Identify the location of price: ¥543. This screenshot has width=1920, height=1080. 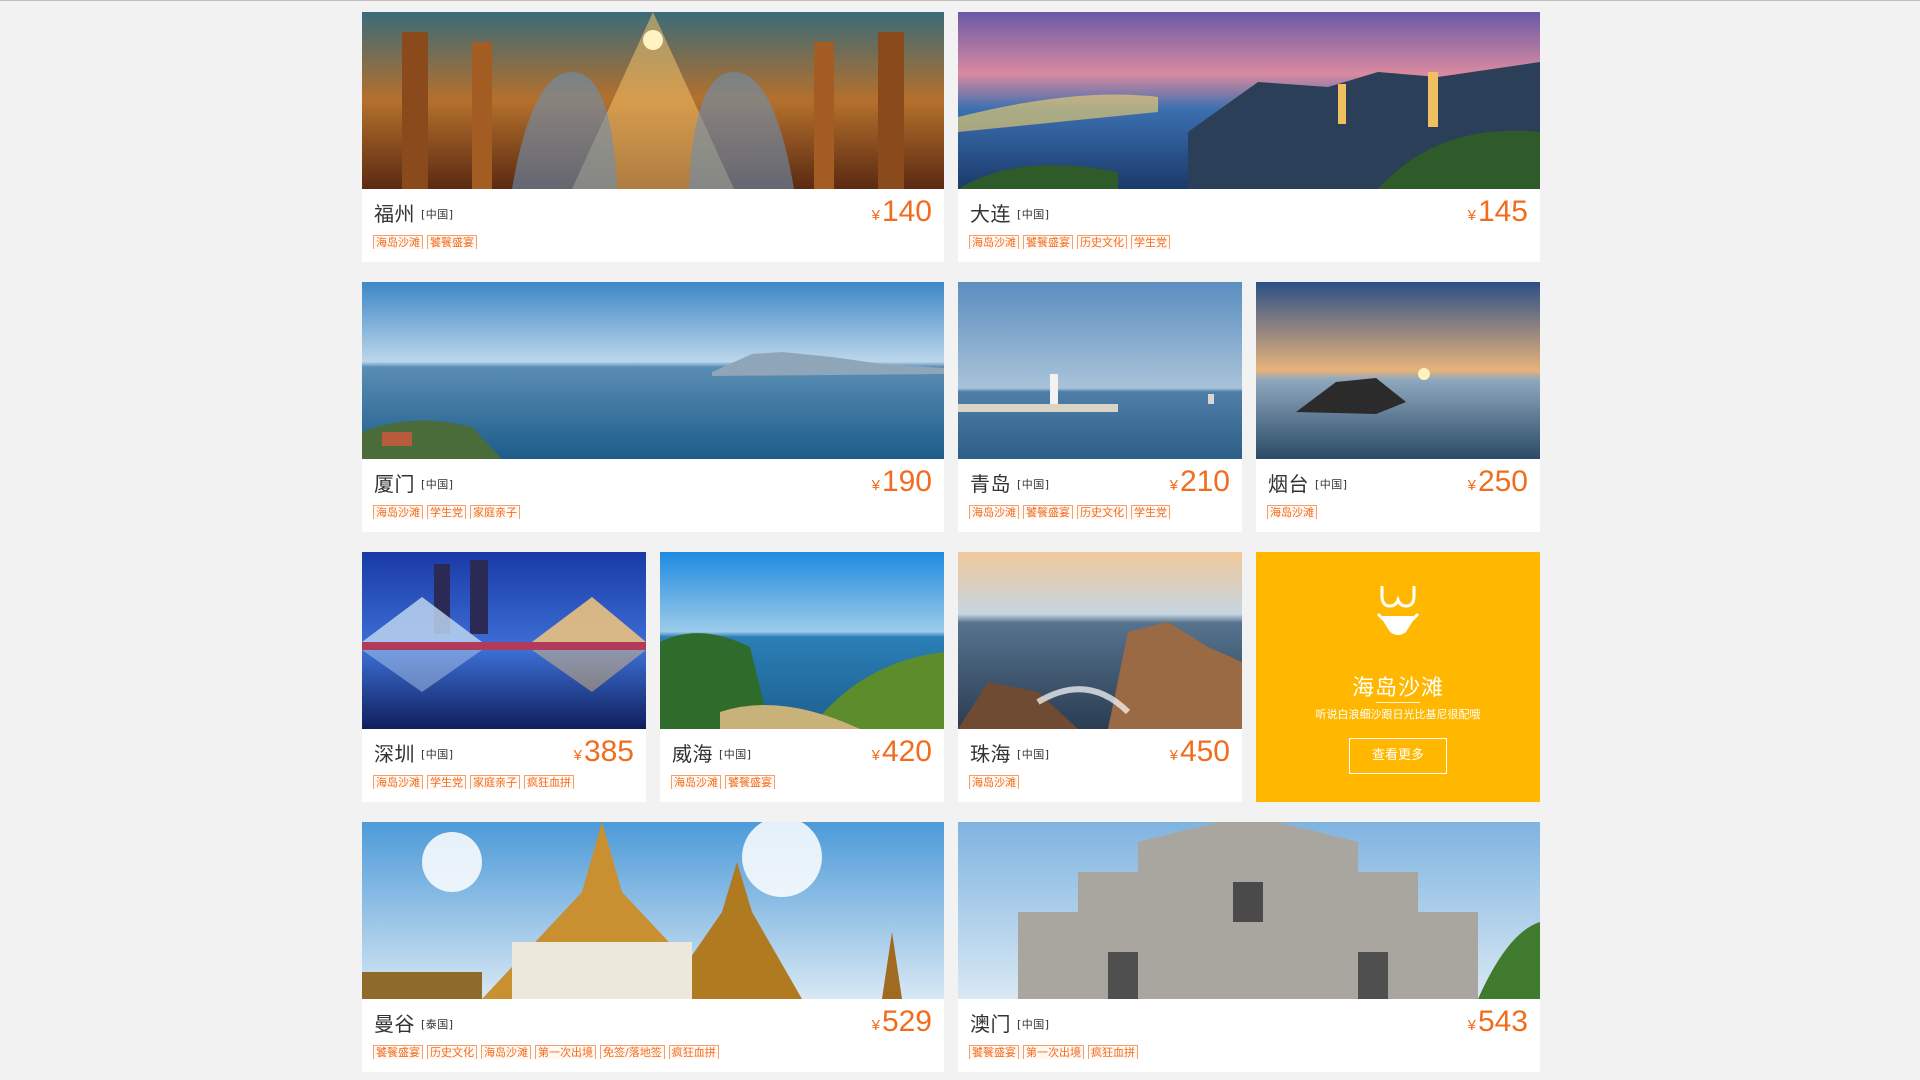
(1497, 1021).